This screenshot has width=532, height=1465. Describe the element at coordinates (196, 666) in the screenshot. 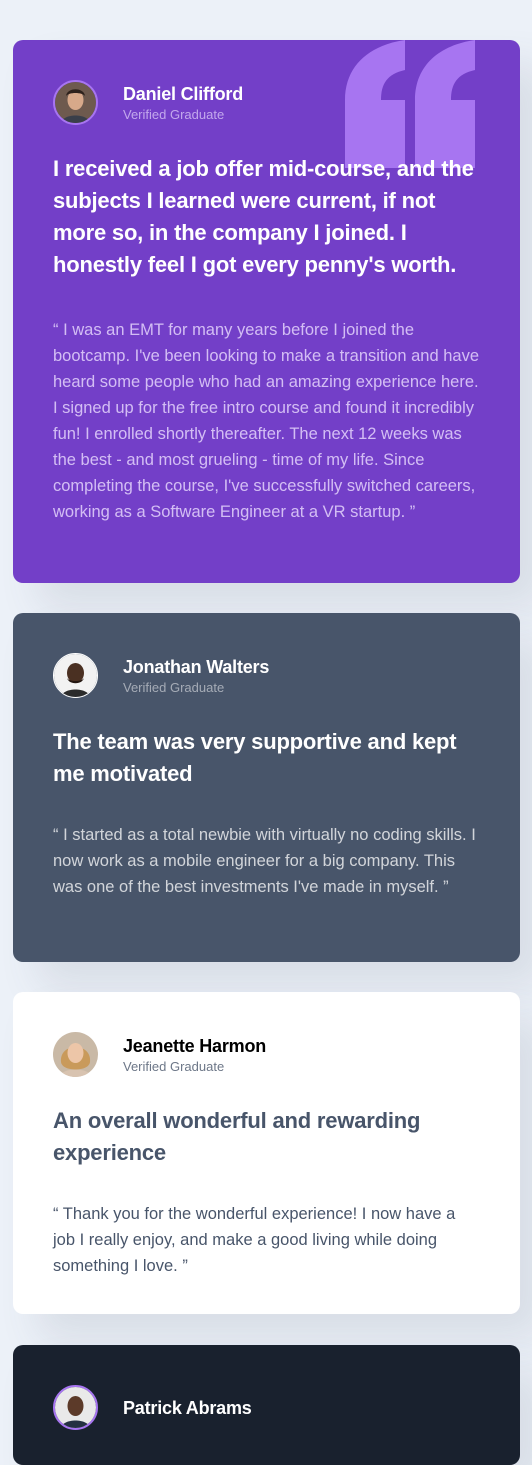

I see `author-name: Jonathan Walters` at that location.